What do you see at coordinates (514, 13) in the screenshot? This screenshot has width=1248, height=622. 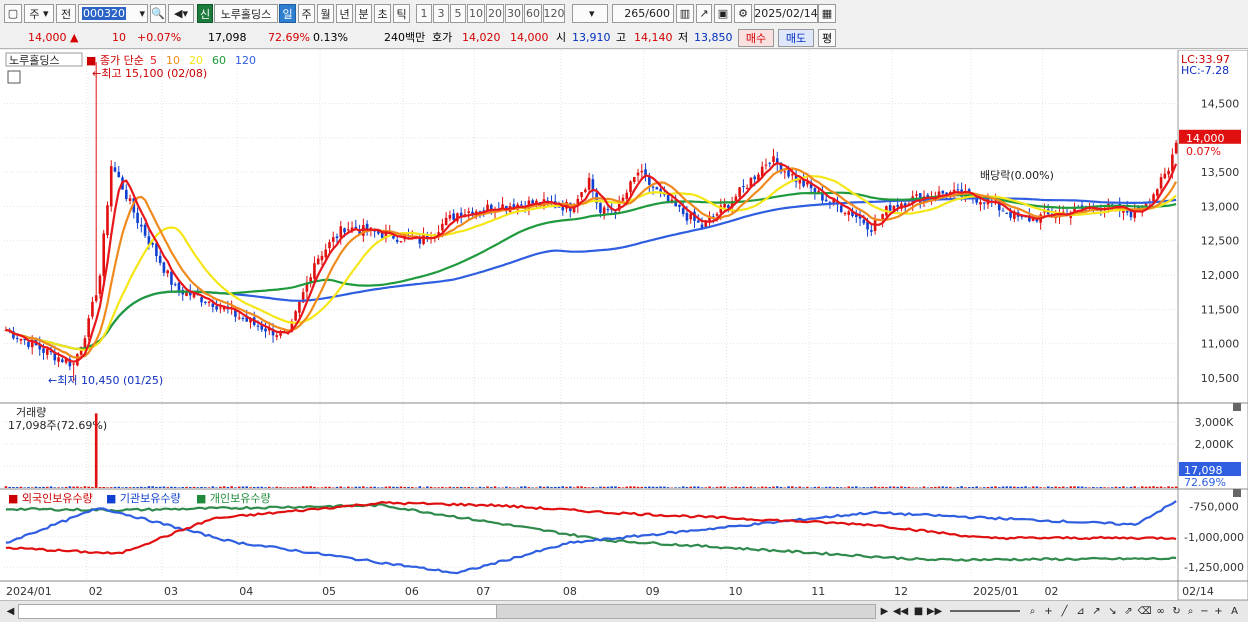 I see `interval-button-30: 30` at bounding box center [514, 13].